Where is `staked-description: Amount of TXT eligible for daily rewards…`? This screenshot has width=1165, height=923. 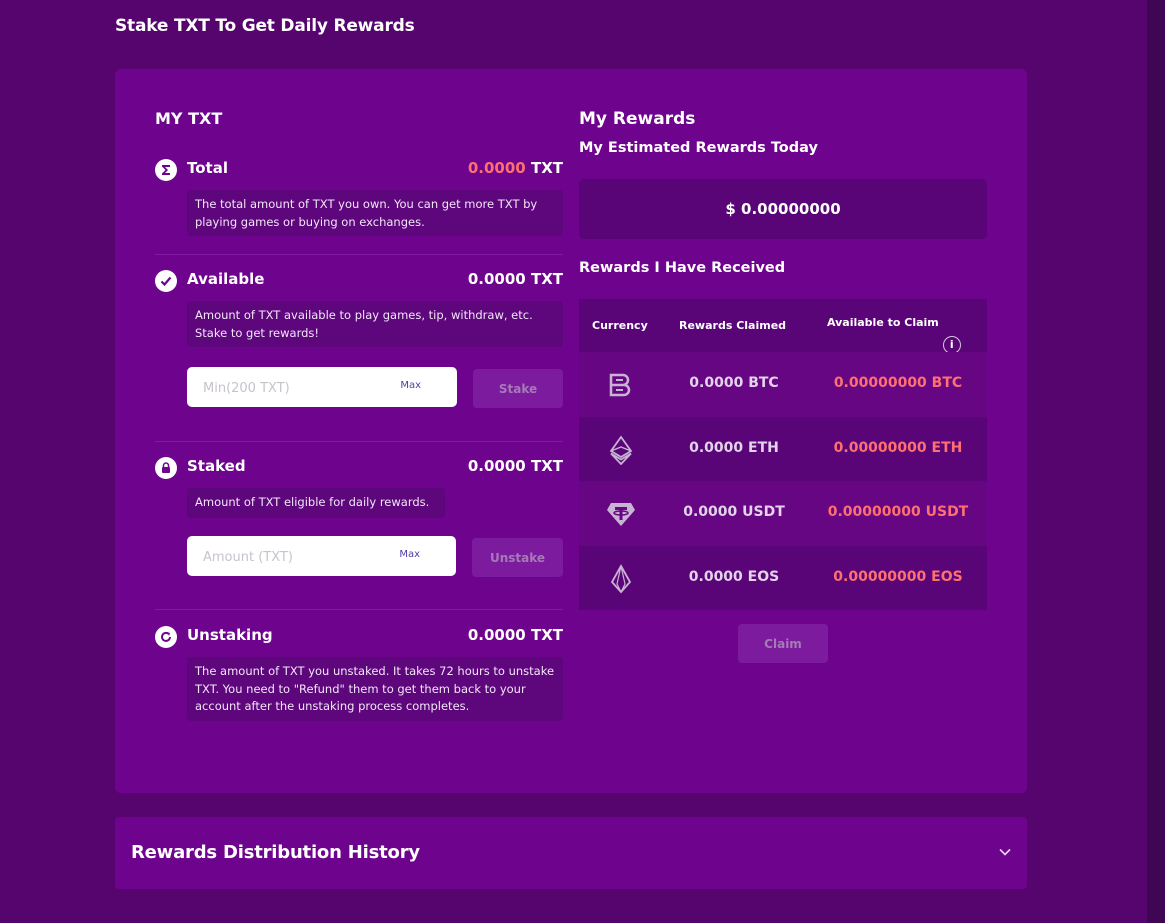 staked-description: Amount of TXT eligible for daily rewards… is located at coordinates (316, 503).